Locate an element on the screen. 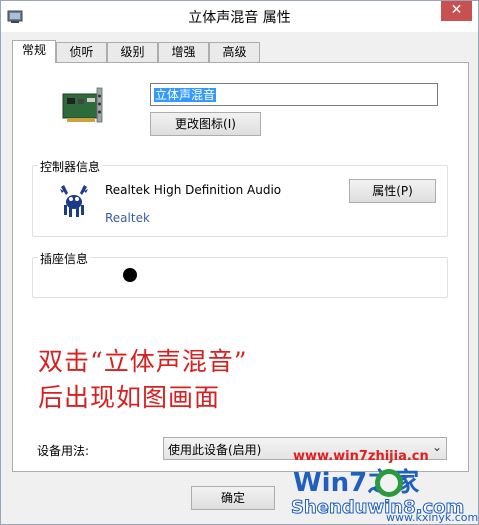 The width and height of the screenshot is (479, 525). device-name-input: 立体声混音 is located at coordinates (294, 94).